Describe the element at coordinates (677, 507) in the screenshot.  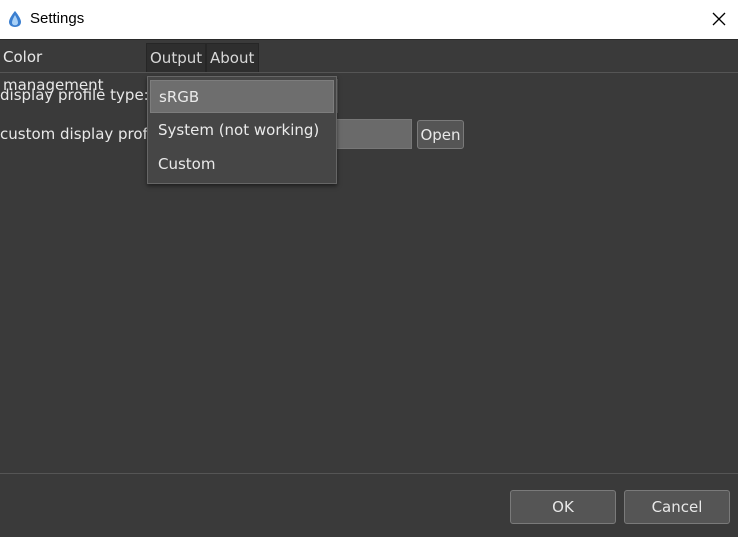
I see `cancel-button: Cancel` at that location.